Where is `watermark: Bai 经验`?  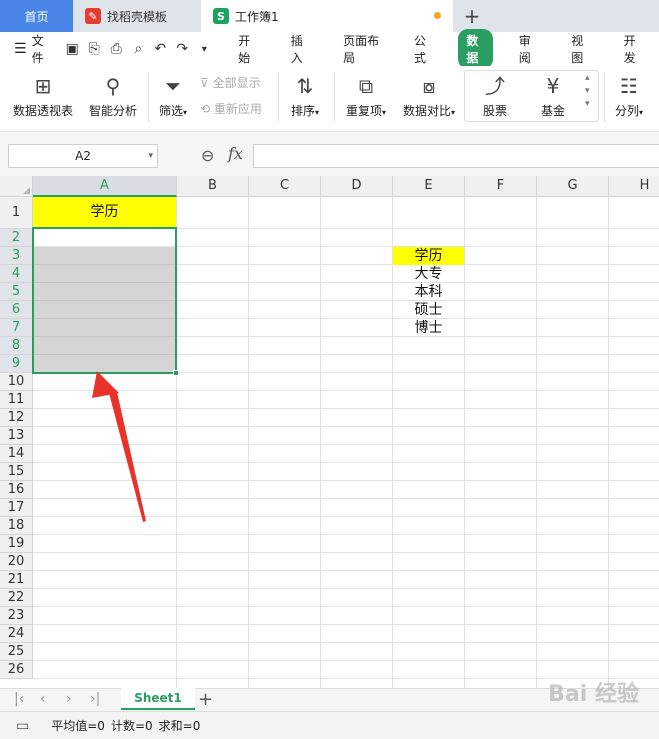 watermark: Bai 经验 is located at coordinates (593, 694).